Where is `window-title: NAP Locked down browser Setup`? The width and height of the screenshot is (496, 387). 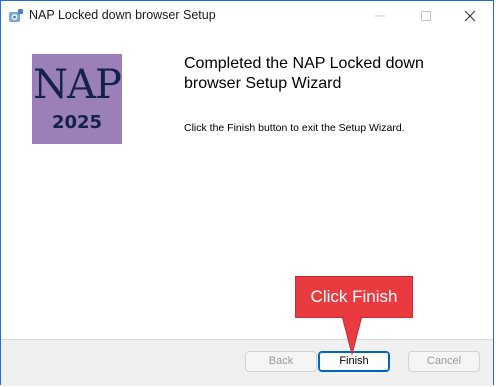 window-title: NAP Locked down browser Setup is located at coordinates (122, 15).